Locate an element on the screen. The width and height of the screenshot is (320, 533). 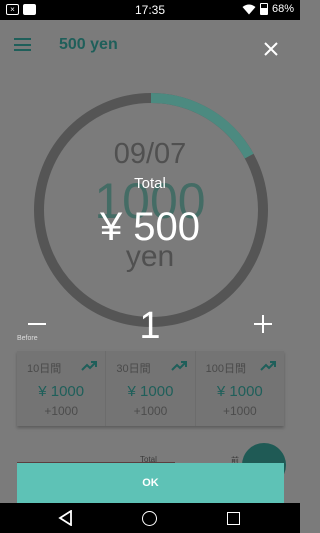
card-label: 30日間 is located at coordinates (133, 369).